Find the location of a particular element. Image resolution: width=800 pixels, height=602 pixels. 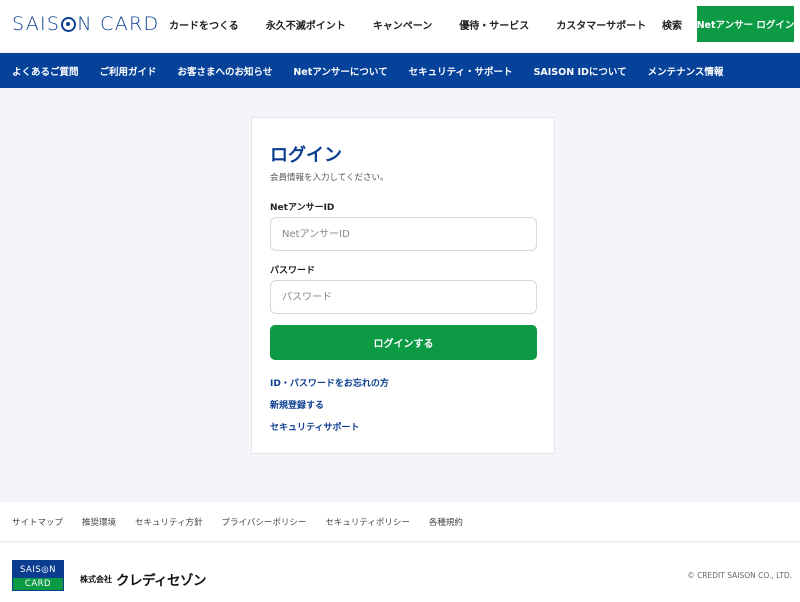

credit-saison-logo: 株式会社 クレディセゾン is located at coordinates (143, 579).